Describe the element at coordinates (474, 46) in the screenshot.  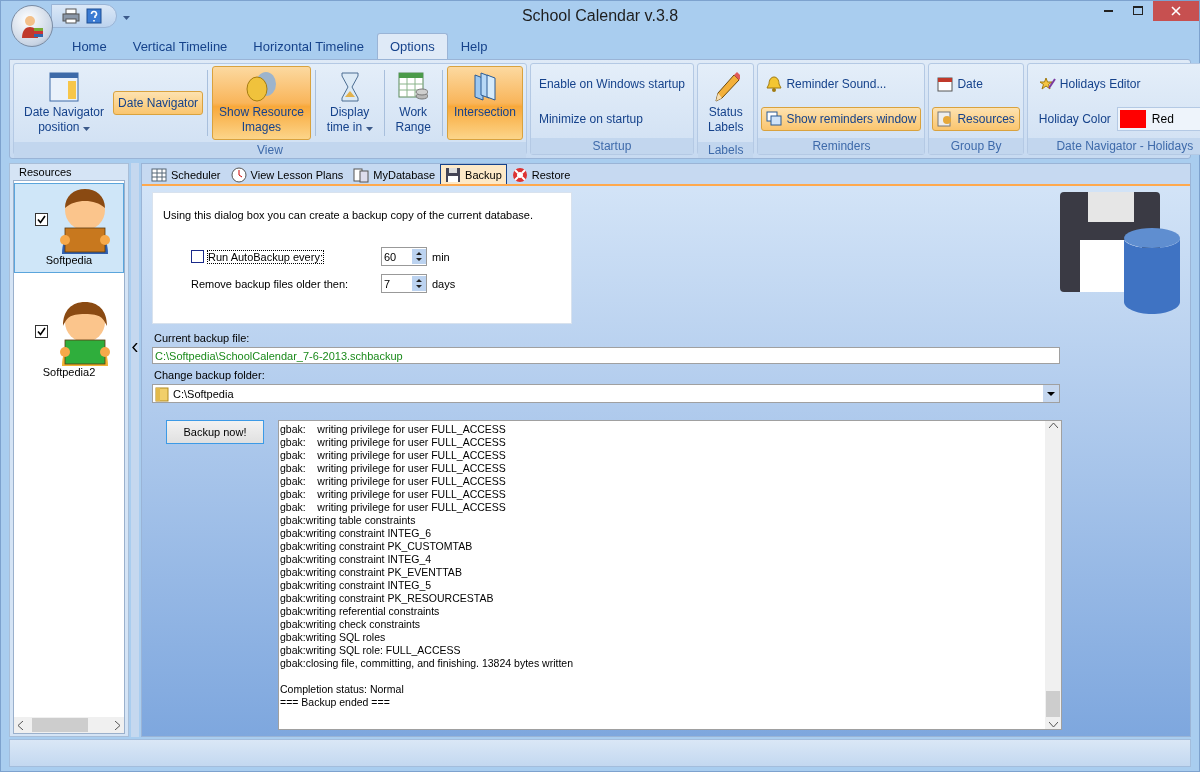
I see `ribbon-tab: Help` at that location.